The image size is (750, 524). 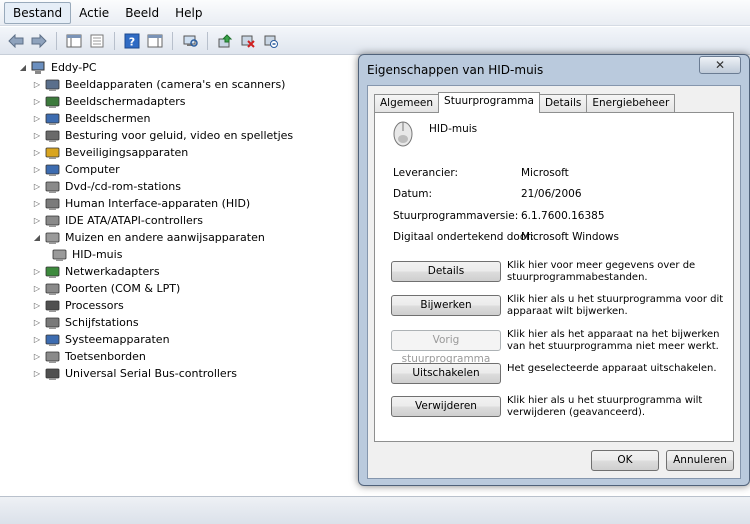 I want to click on sound-icon, so click(x=53, y=136).